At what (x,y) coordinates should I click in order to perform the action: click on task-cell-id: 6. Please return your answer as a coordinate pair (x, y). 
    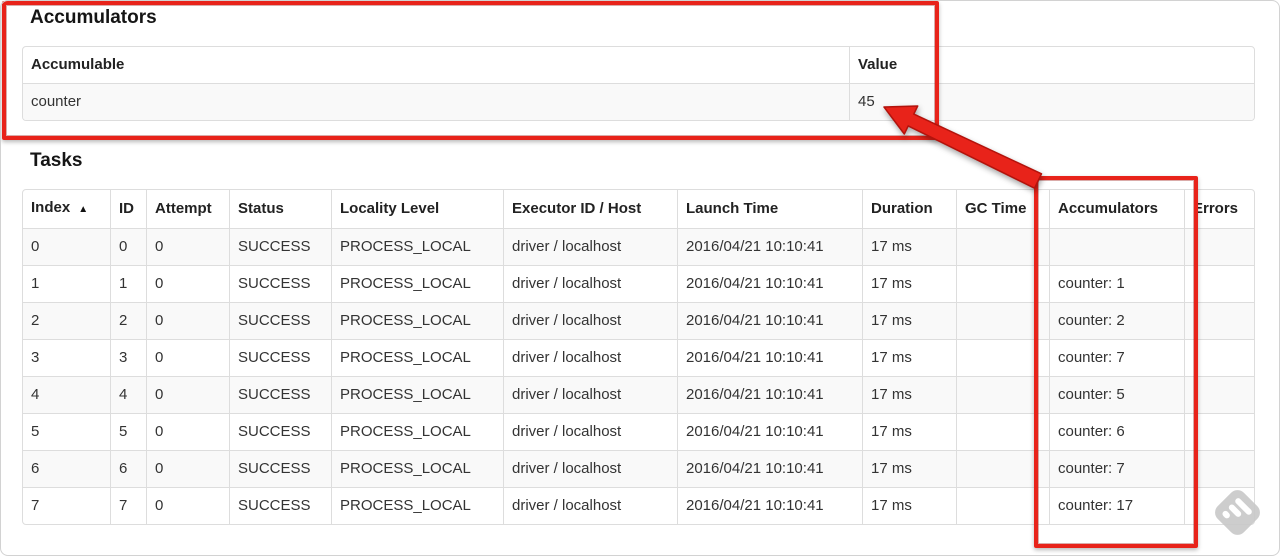
    Looking at the image, I should click on (128, 468).